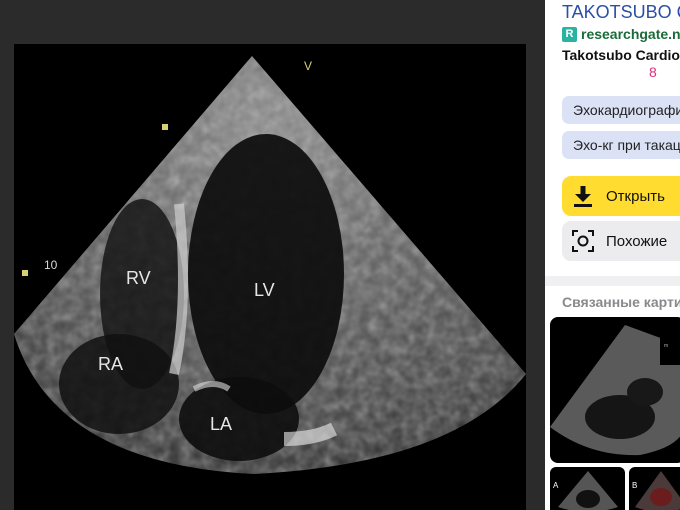  Describe the element at coordinates (110, 364) in the screenshot. I see `label-ra: RA` at that location.